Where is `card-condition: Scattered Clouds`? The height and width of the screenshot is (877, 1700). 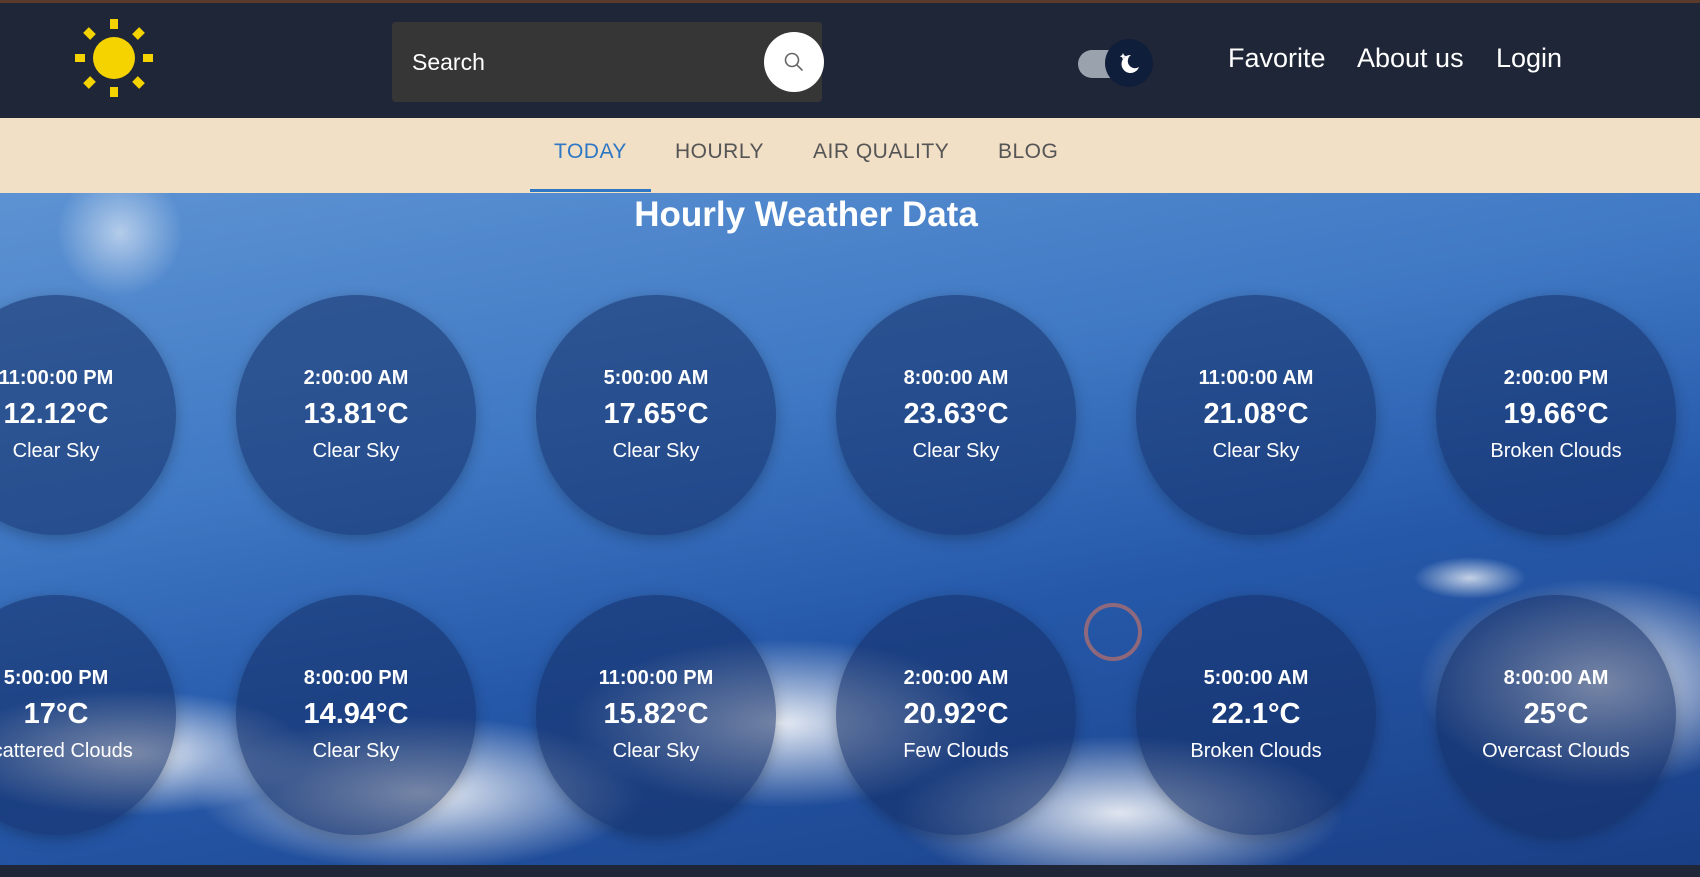
card-condition: Scattered Clouds is located at coordinates (66, 751).